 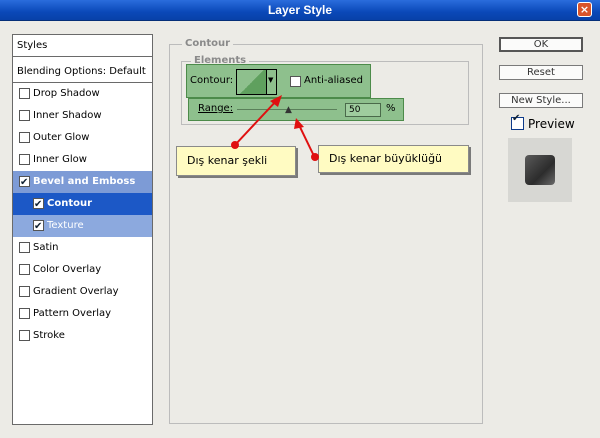 What do you see at coordinates (235, 145) in the screenshot?
I see `callout-dot-left` at bounding box center [235, 145].